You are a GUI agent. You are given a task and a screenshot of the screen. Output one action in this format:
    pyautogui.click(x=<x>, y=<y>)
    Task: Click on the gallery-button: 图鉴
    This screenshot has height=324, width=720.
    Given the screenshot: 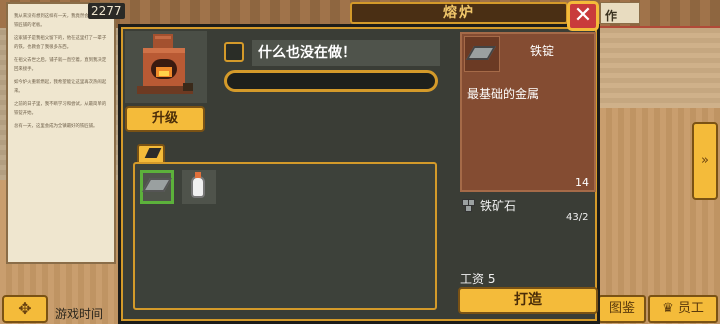 What is the action you would take?
    pyautogui.click(x=622, y=309)
    